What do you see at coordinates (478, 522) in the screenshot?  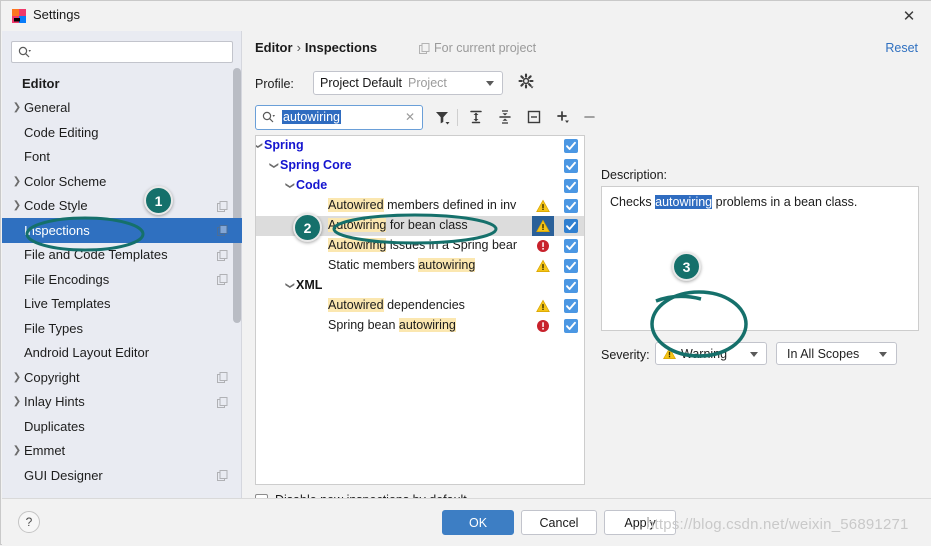 I see `ok-button: OK` at bounding box center [478, 522].